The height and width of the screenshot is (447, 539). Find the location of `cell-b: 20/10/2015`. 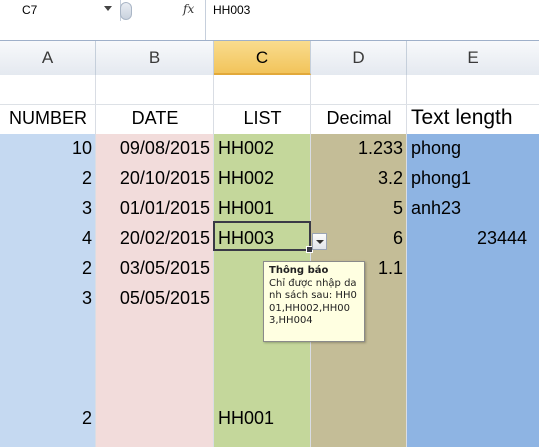

cell-b: 20/10/2015 is located at coordinates (155, 178).